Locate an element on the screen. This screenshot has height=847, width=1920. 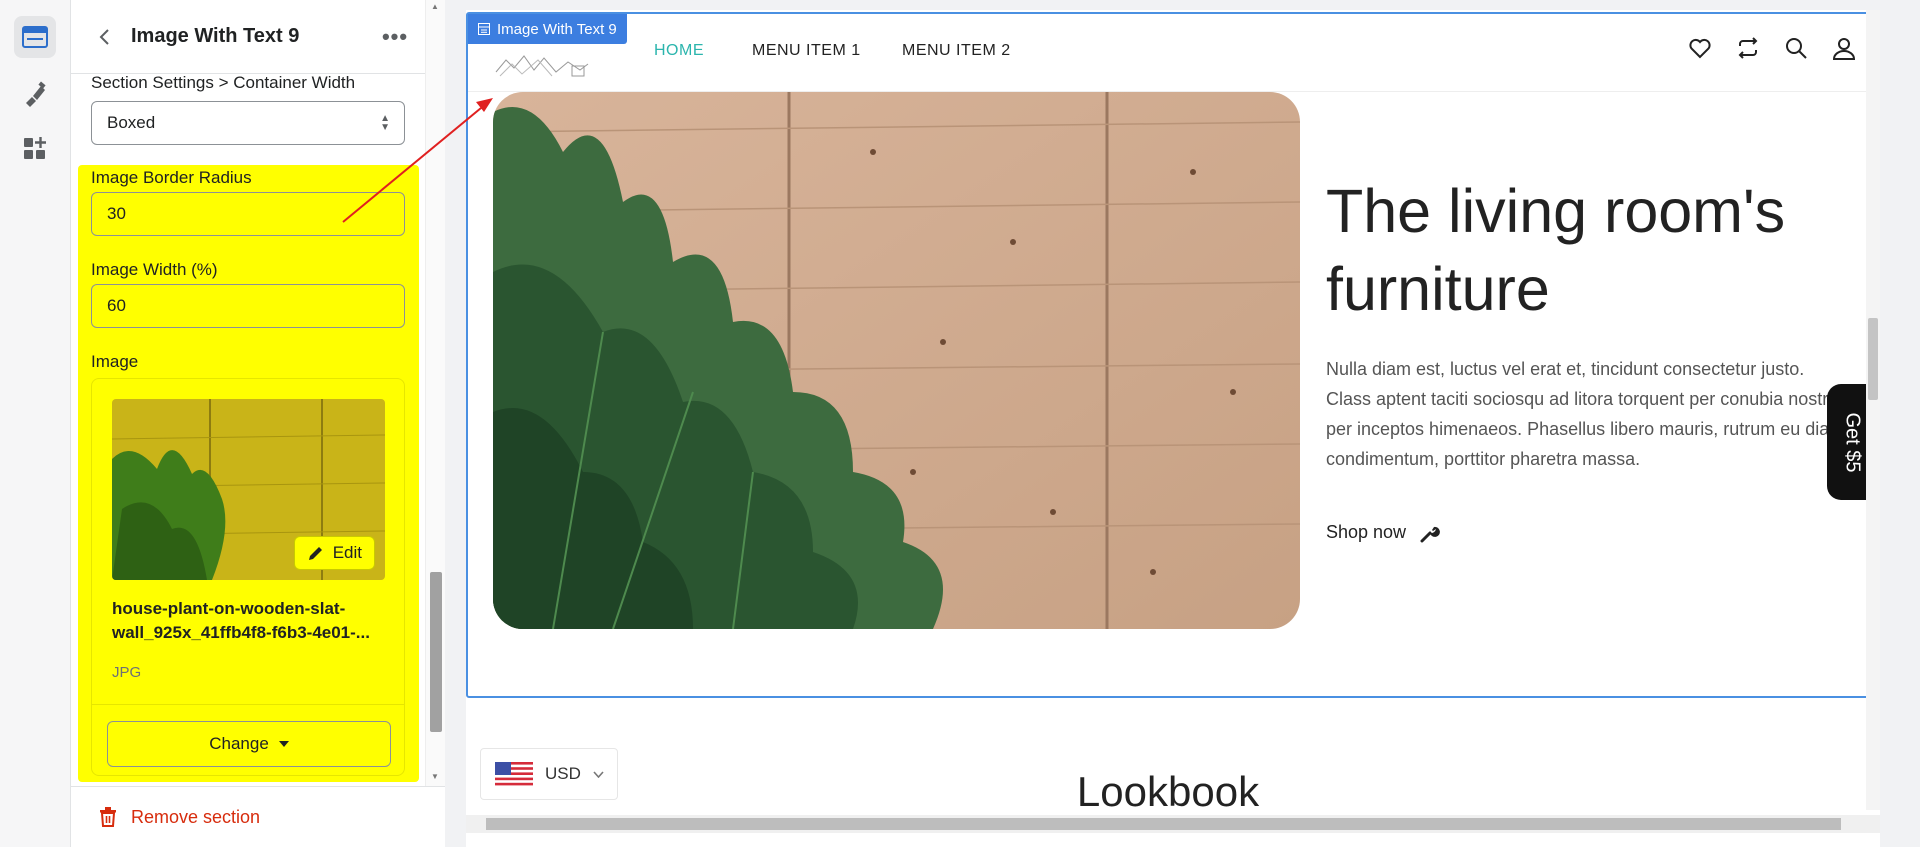
get-5-label: Get $5 is located at coordinates (1852, 442).